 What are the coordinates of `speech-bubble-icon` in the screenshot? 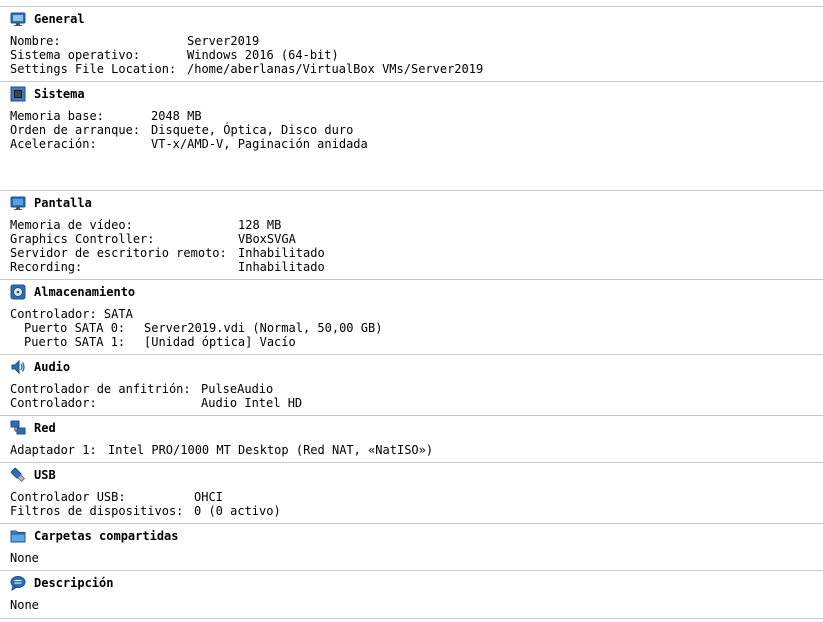 It's located at (18, 583).